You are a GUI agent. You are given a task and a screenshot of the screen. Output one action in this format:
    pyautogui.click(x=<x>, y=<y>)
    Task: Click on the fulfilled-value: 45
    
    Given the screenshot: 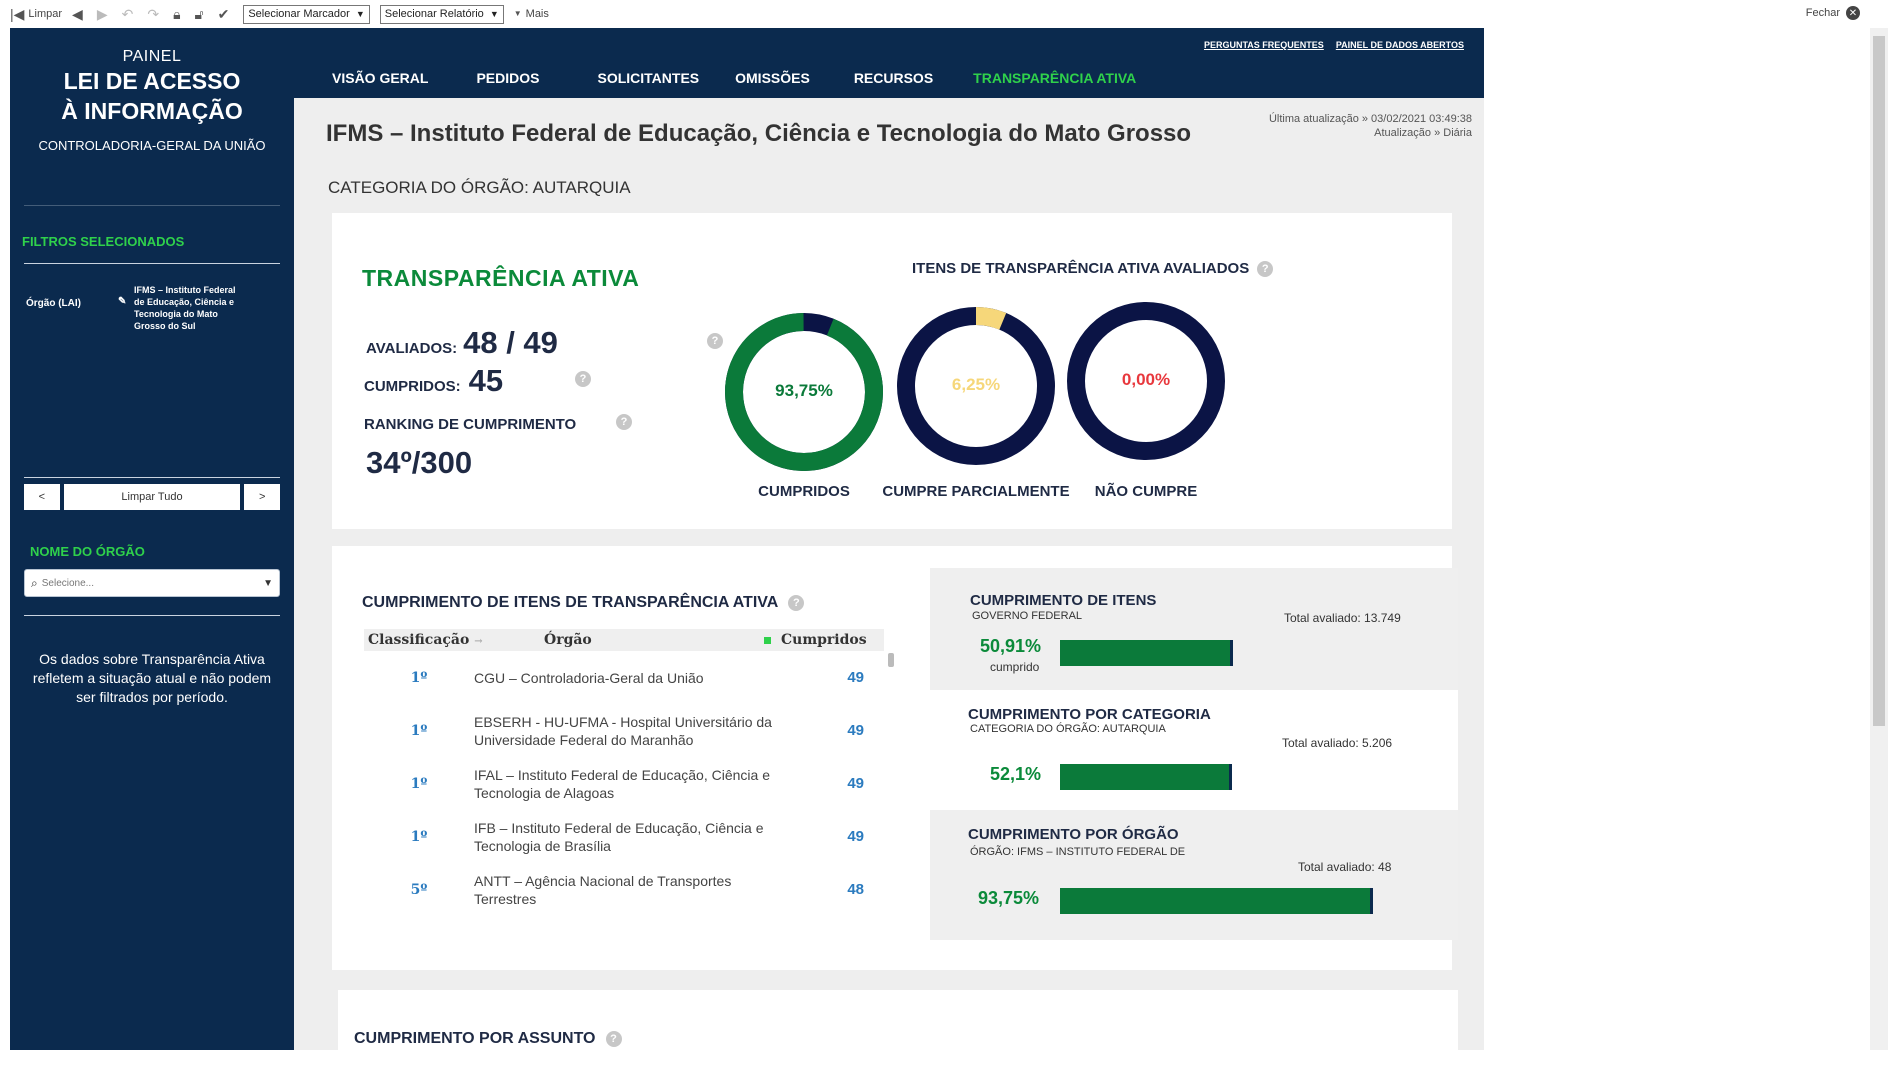 What is the action you would take?
    pyautogui.click(x=486, y=380)
    